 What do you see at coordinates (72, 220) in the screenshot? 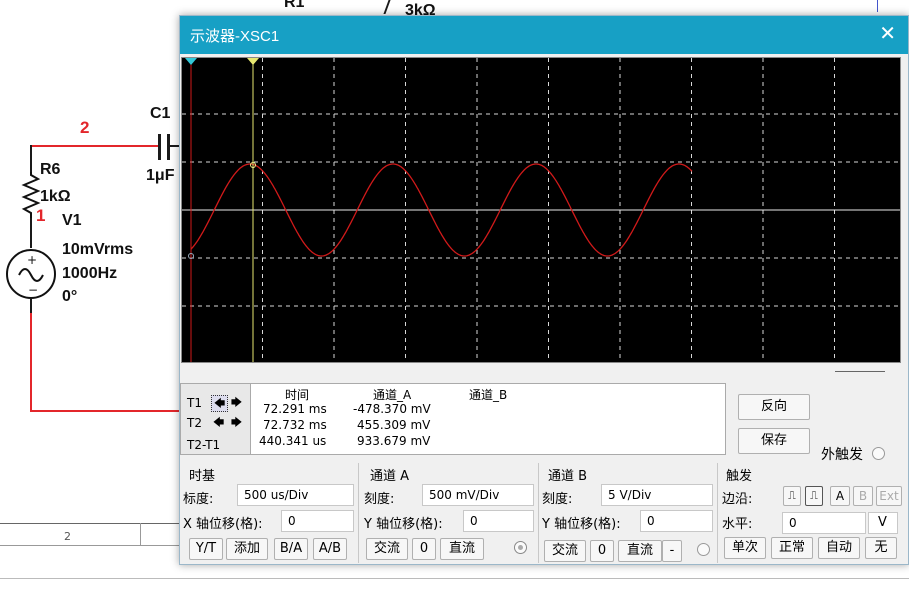
I see `v1-name: V1` at bounding box center [72, 220].